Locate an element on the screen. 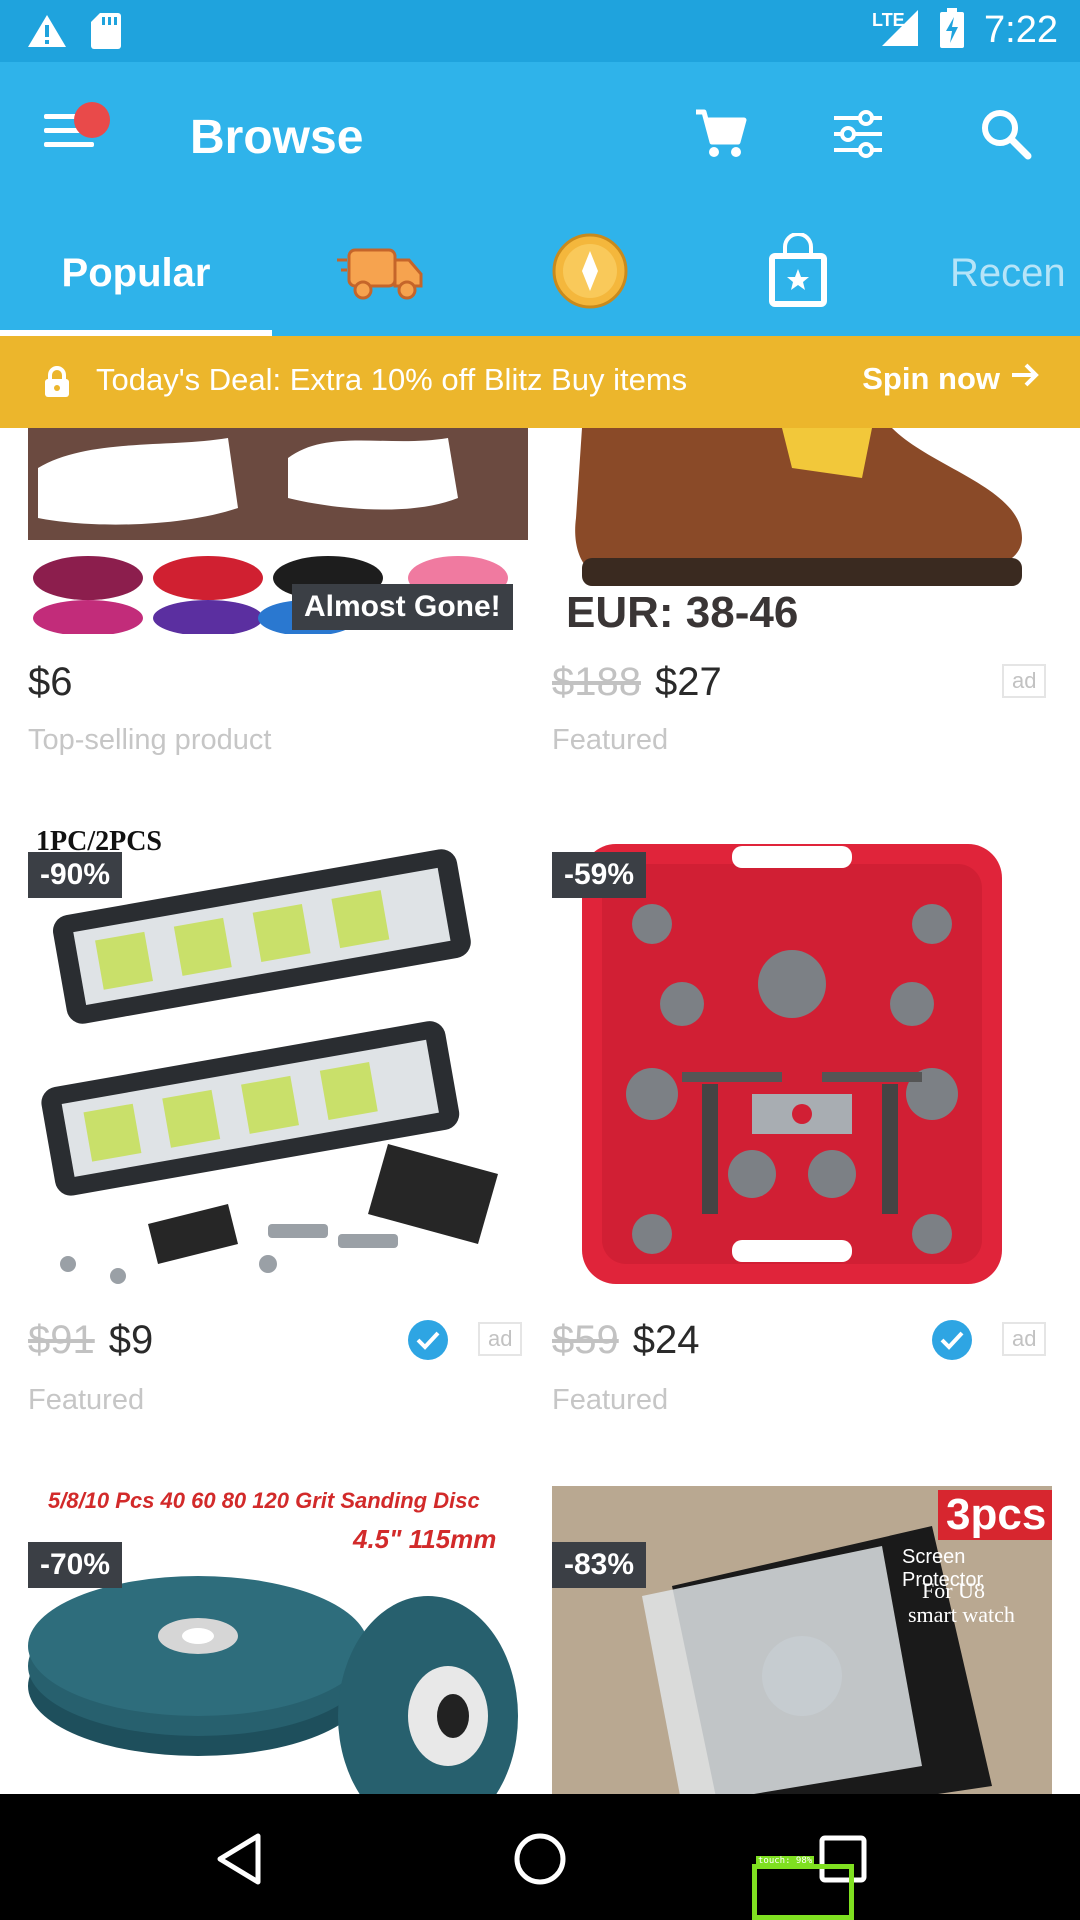 The image size is (1080, 1920). touch-indicator is located at coordinates (803, 1892).